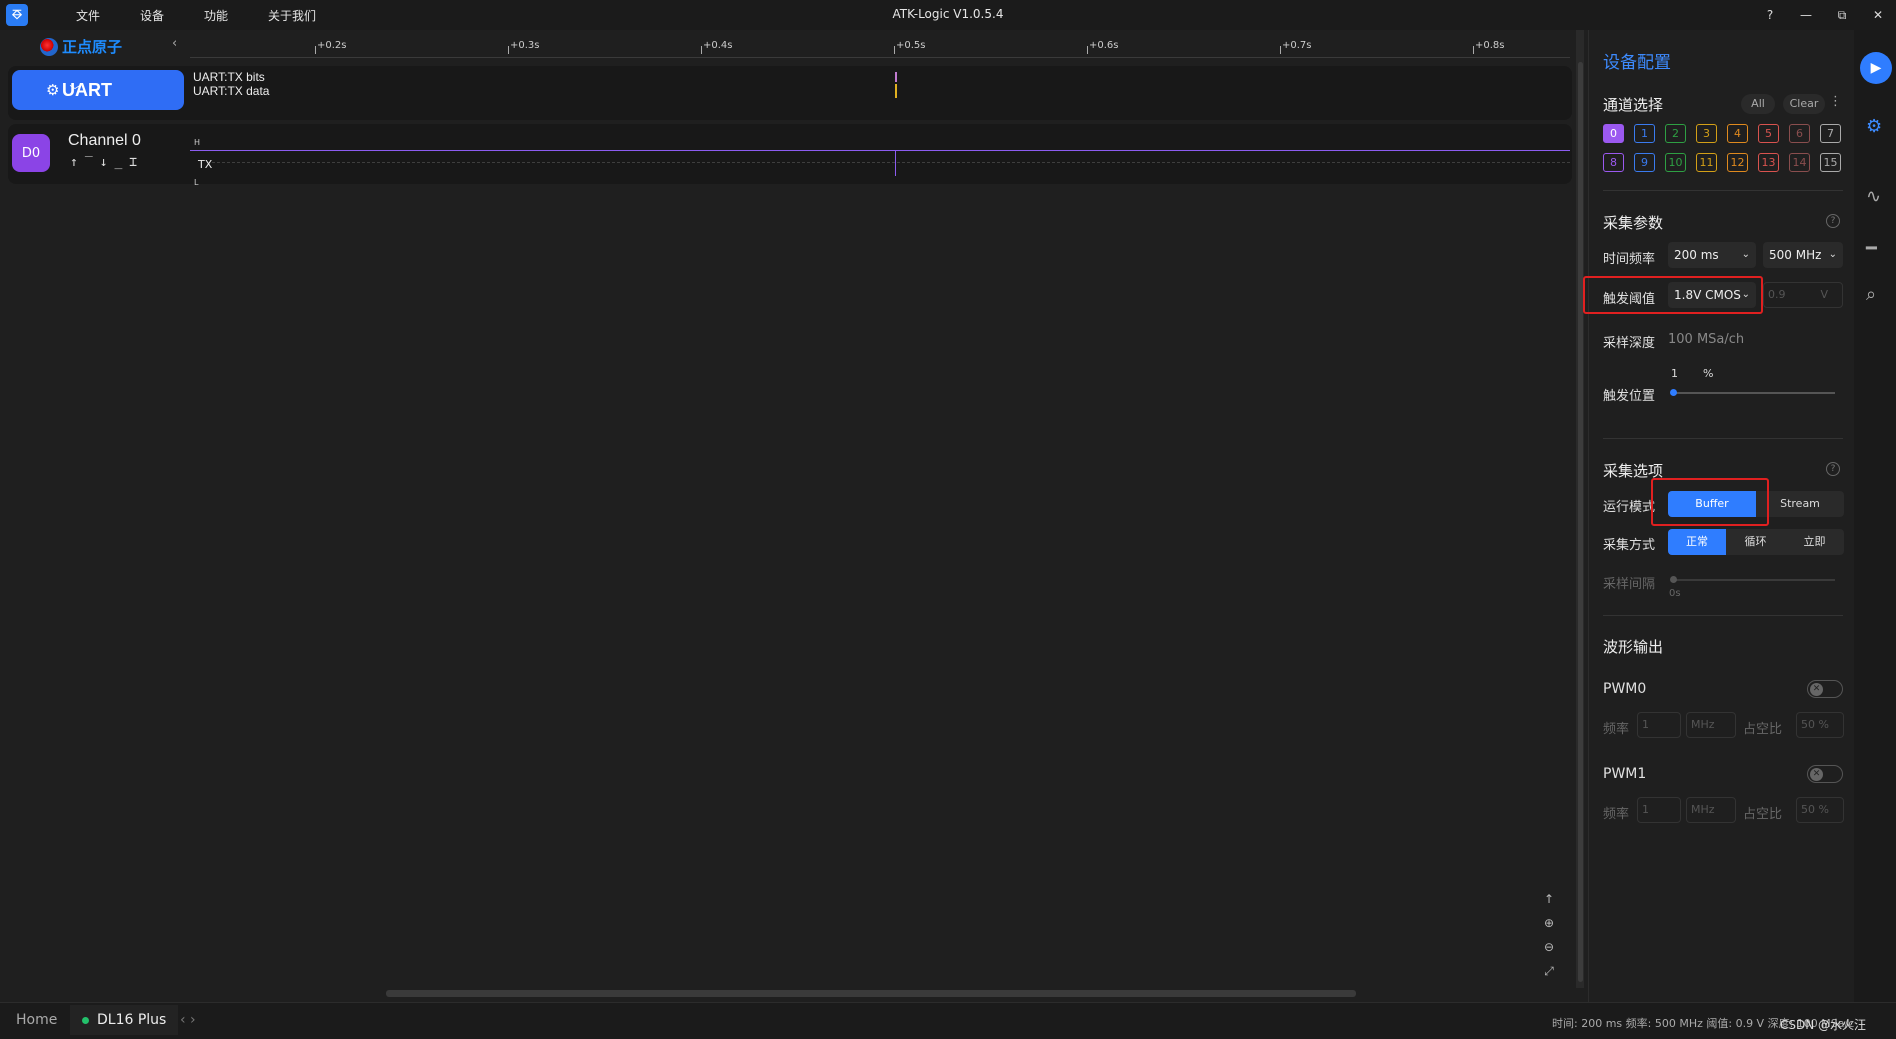 This screenshot has width=1896, height=1039. Describe the element at coordinates (1770, 15) in the screenshot. I see `help-button: ?` at that location.